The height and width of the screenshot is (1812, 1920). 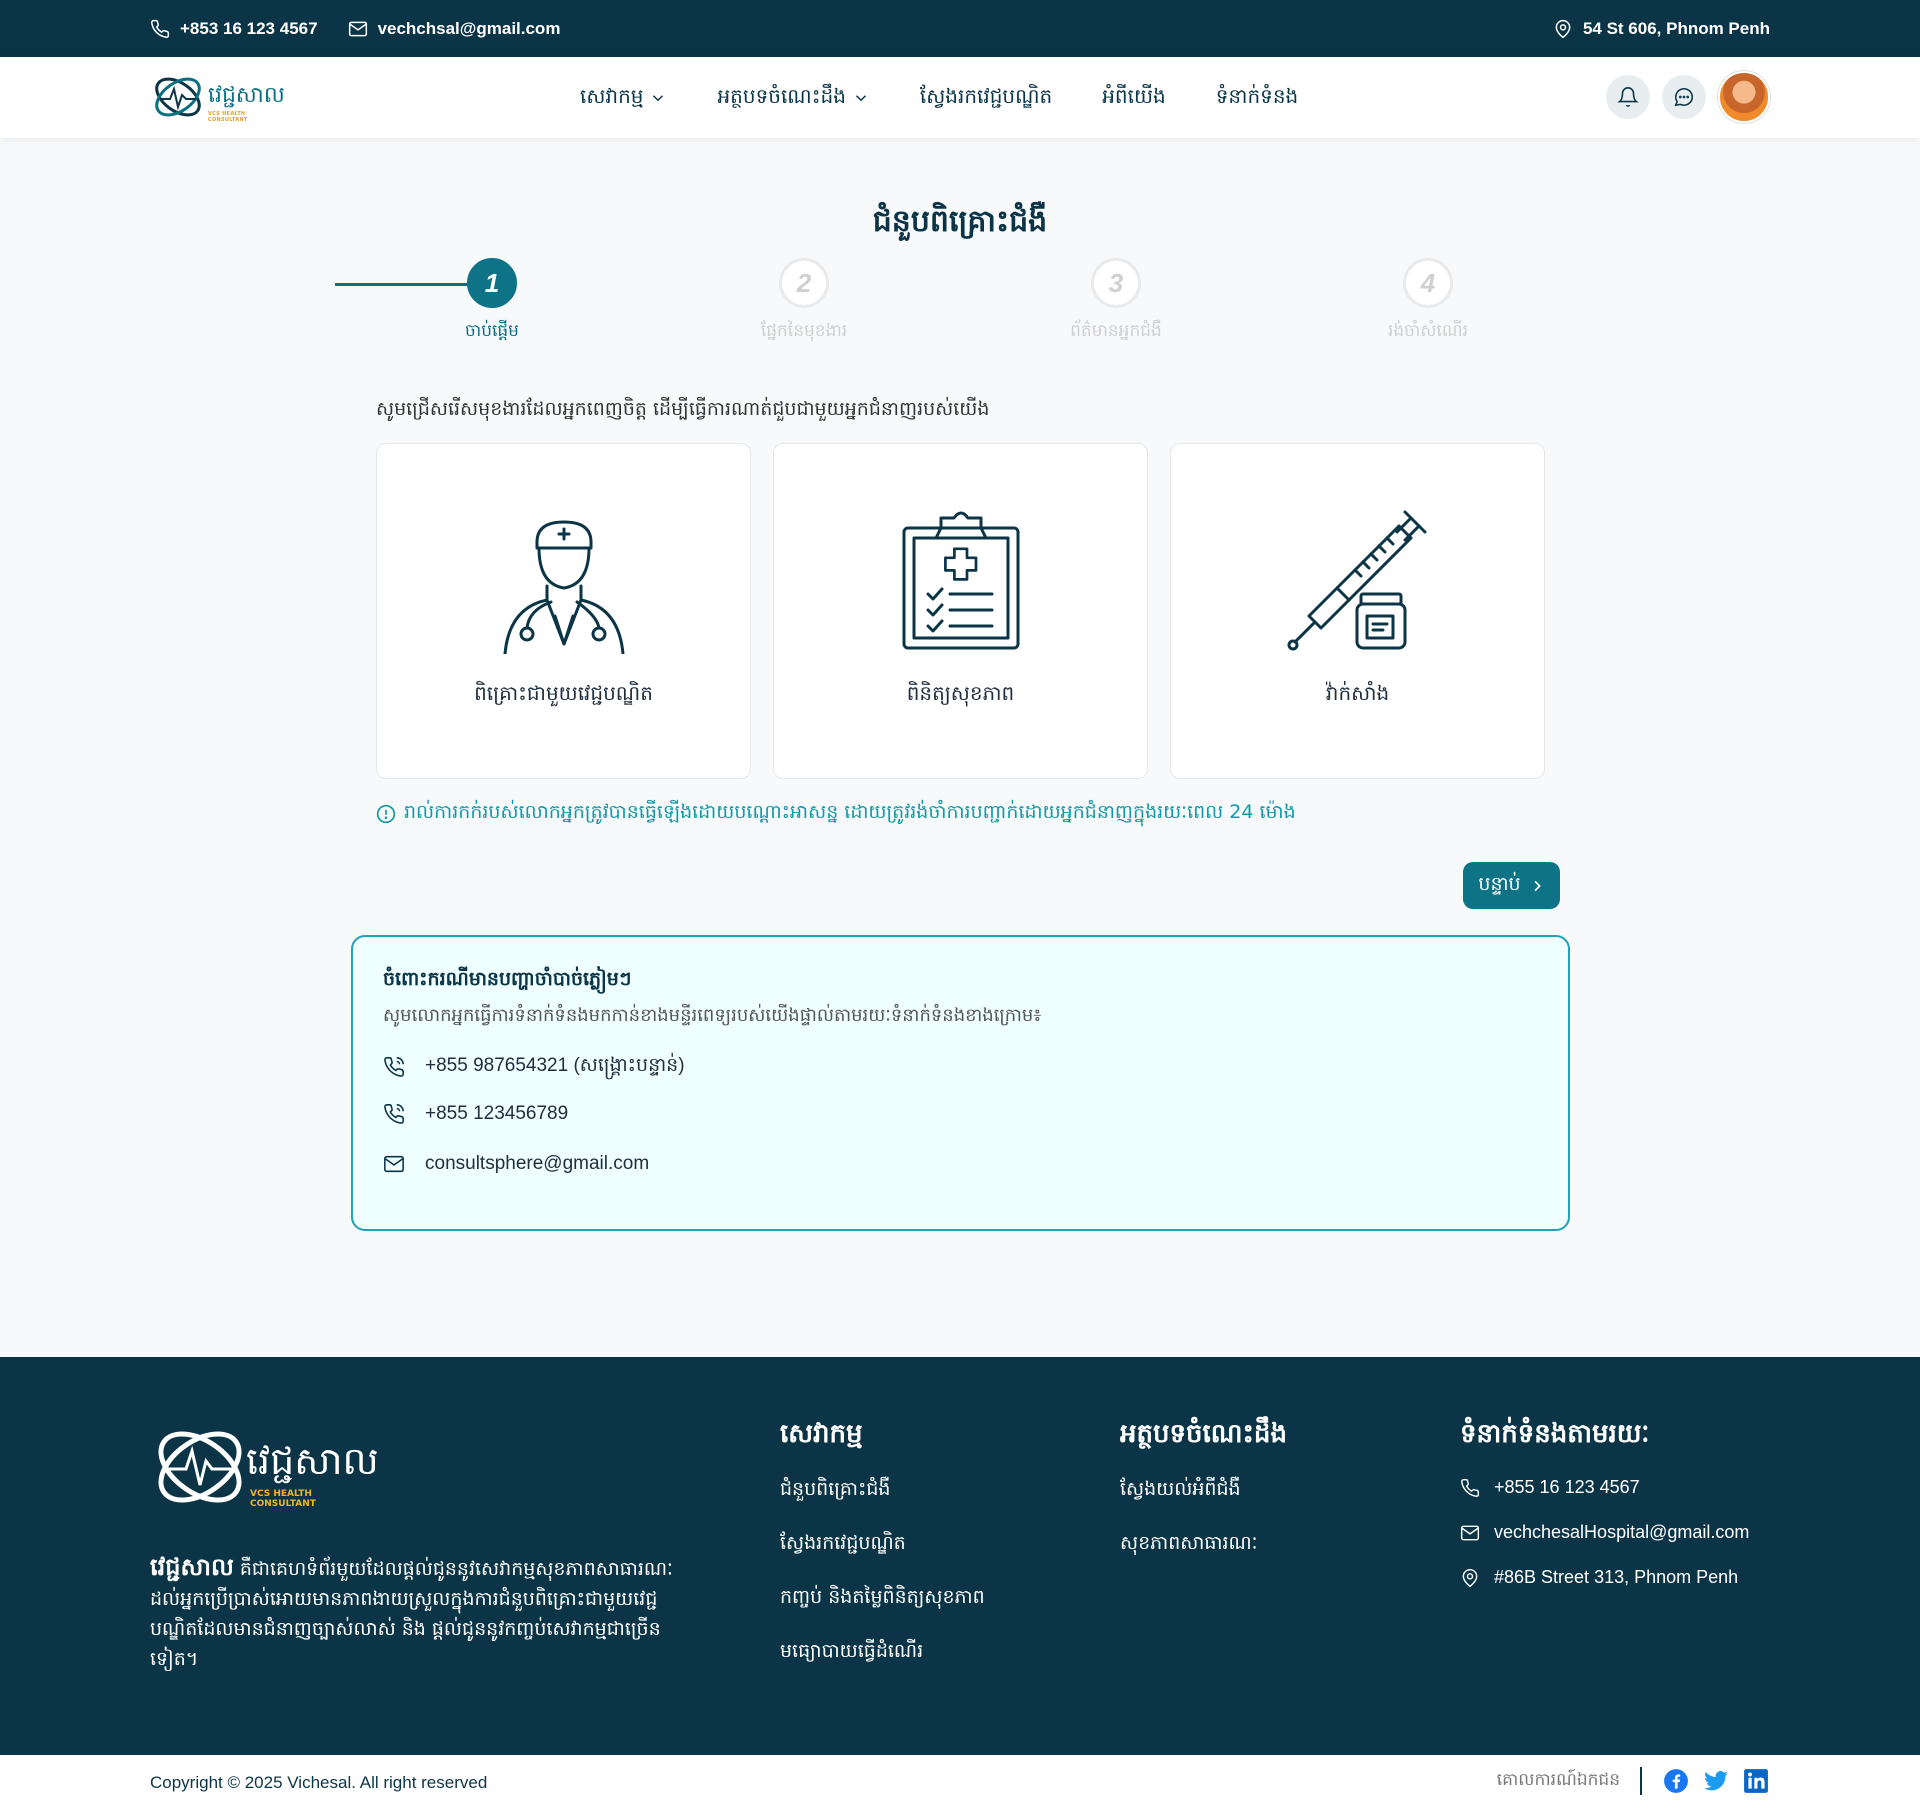 What do you see at coordinates (1716, 1781) in the screenshot?
I see `twitter-icon` at bounding box center [1716, 1781].